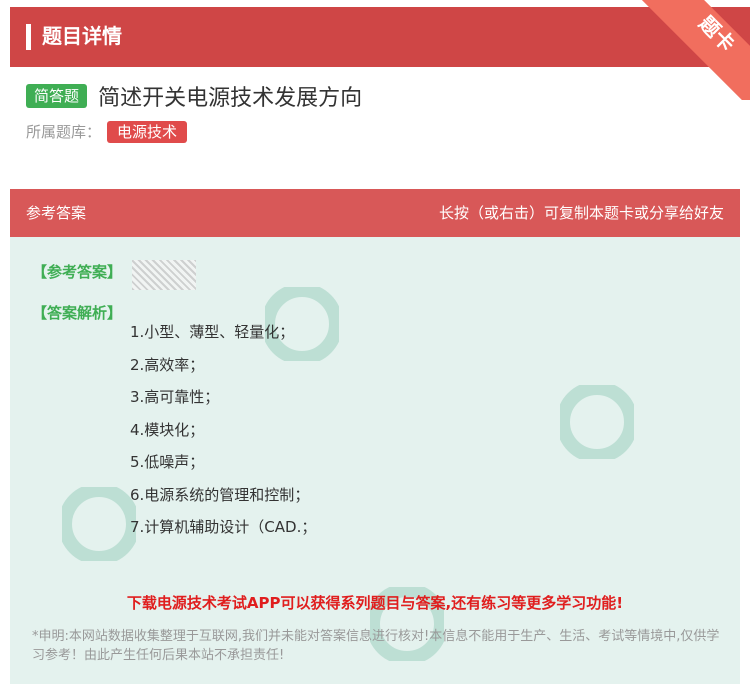  What do you see at coordinates (375, 213) in the screenshot?
I see `answer-header: 参考答案 长按（或右击）可复制本题卡或分享给好友` at bounding box center [375, 213].